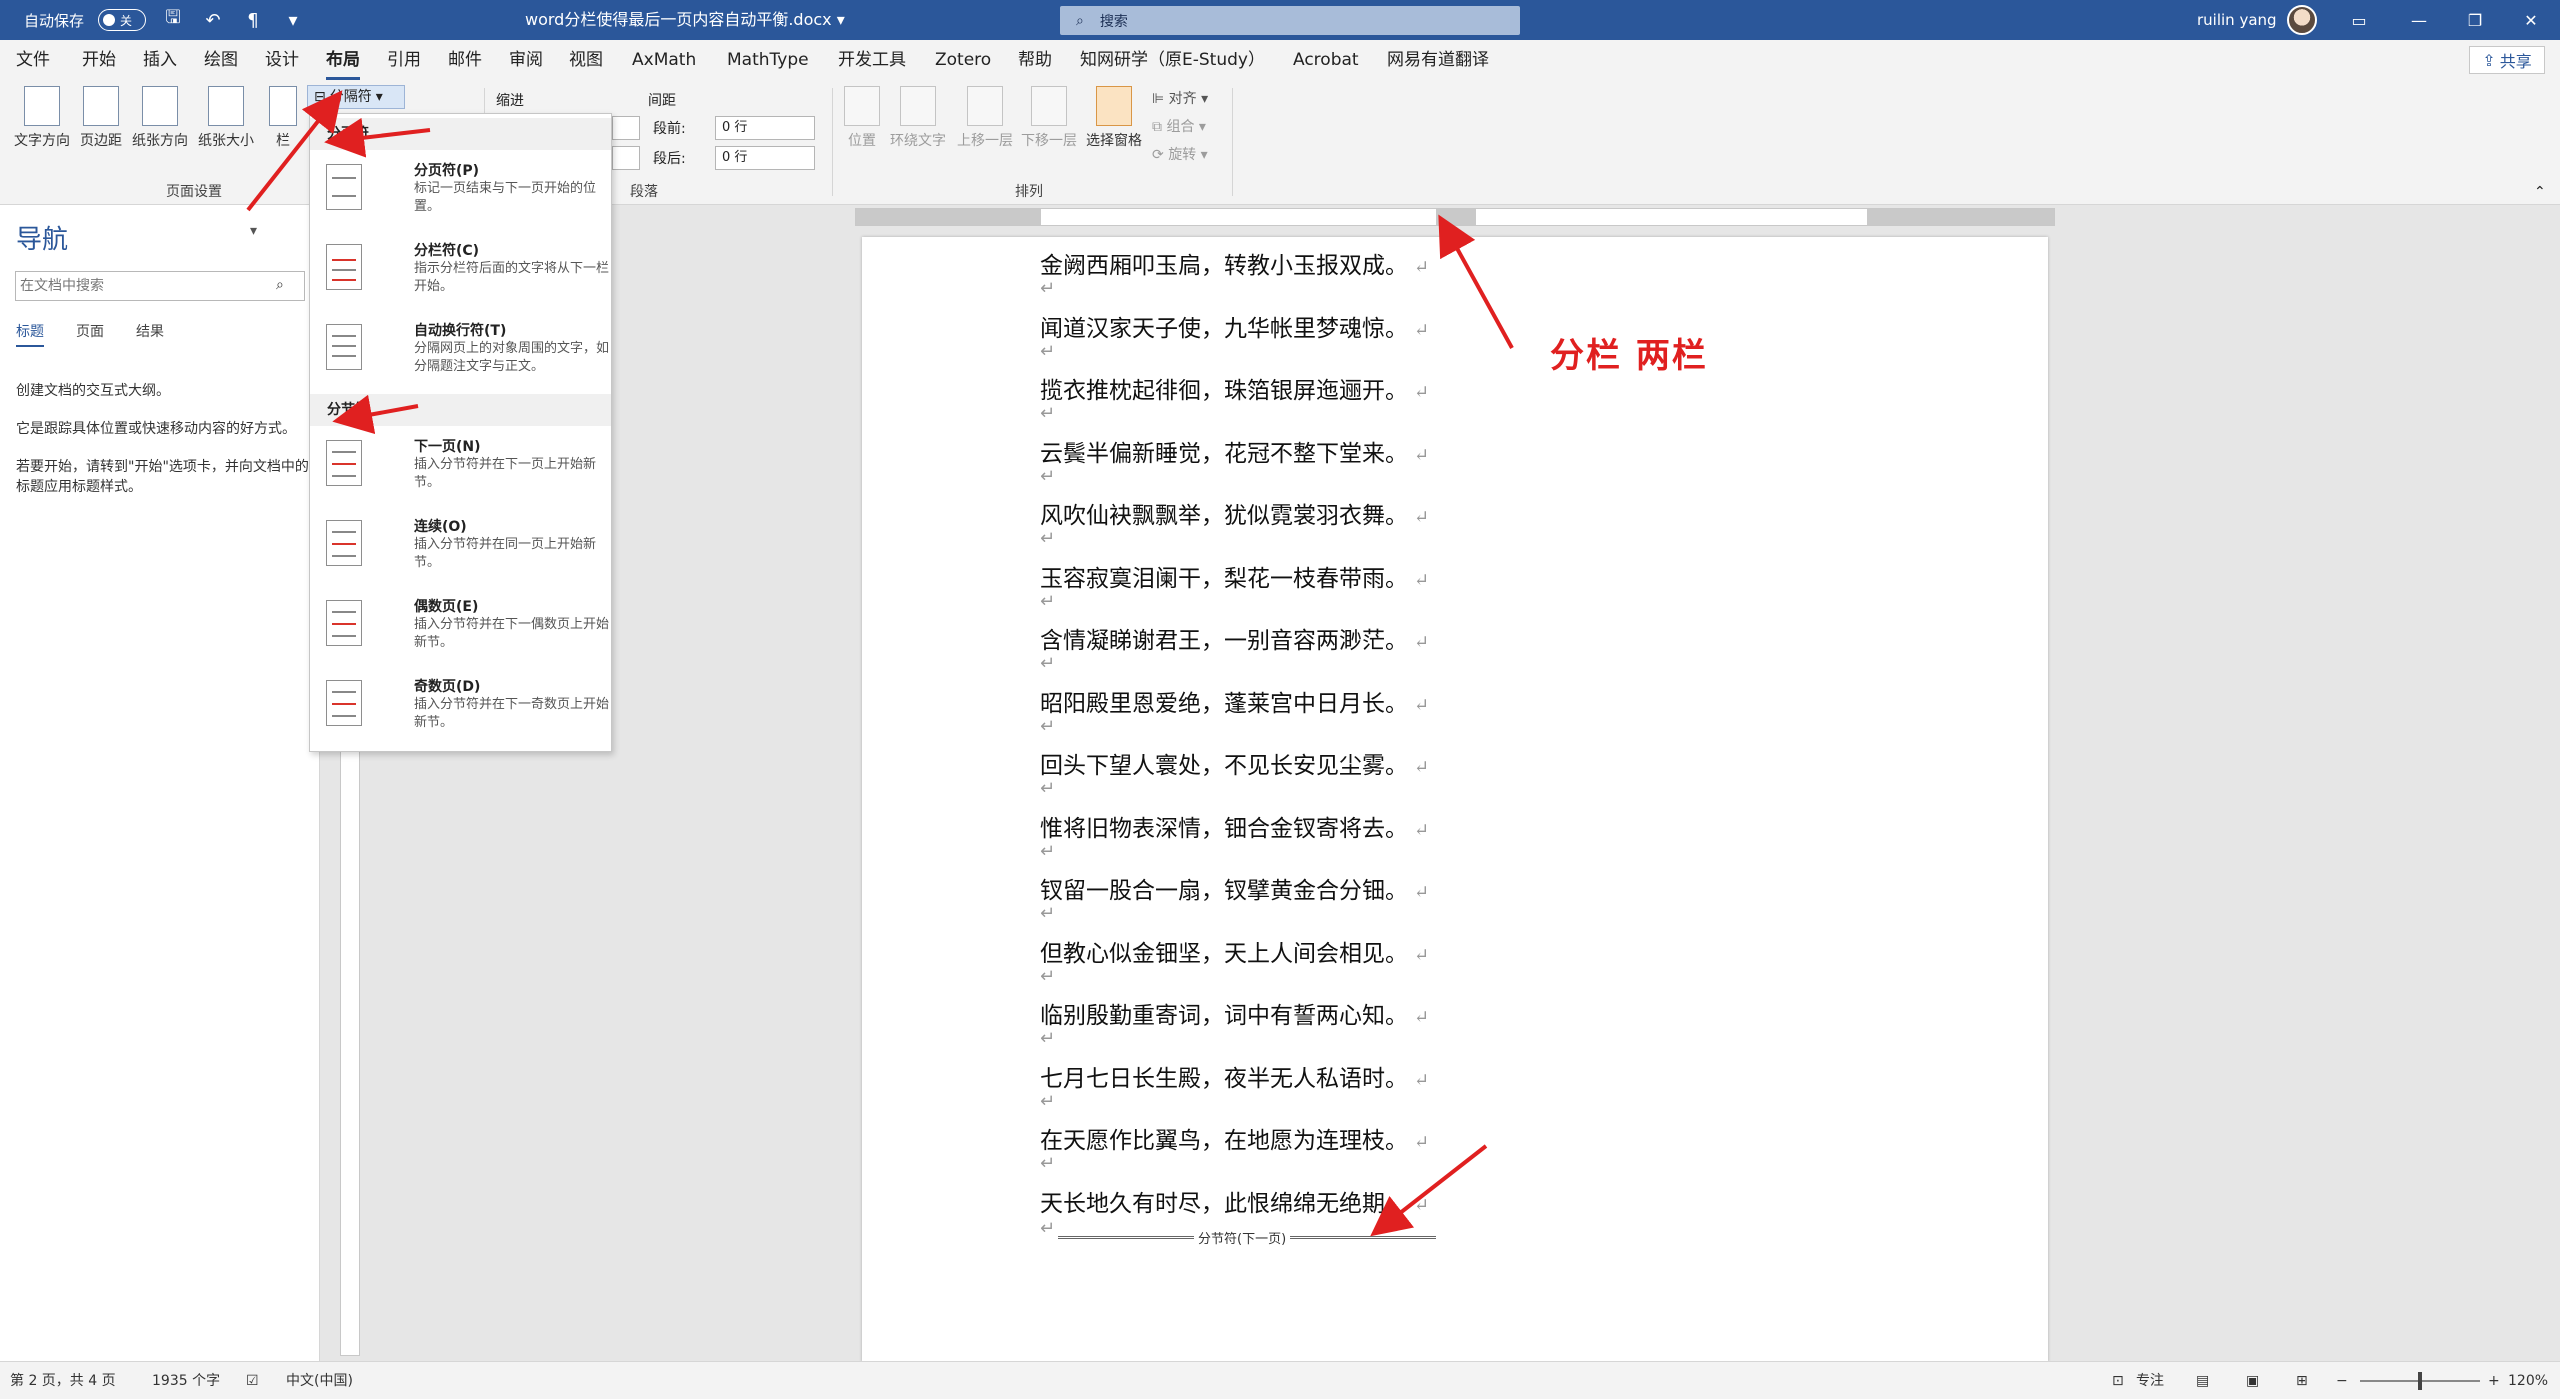 This screenshot has height=1399, width=2560. I want to click on size-button: 纸张大小, so click(226, 118).